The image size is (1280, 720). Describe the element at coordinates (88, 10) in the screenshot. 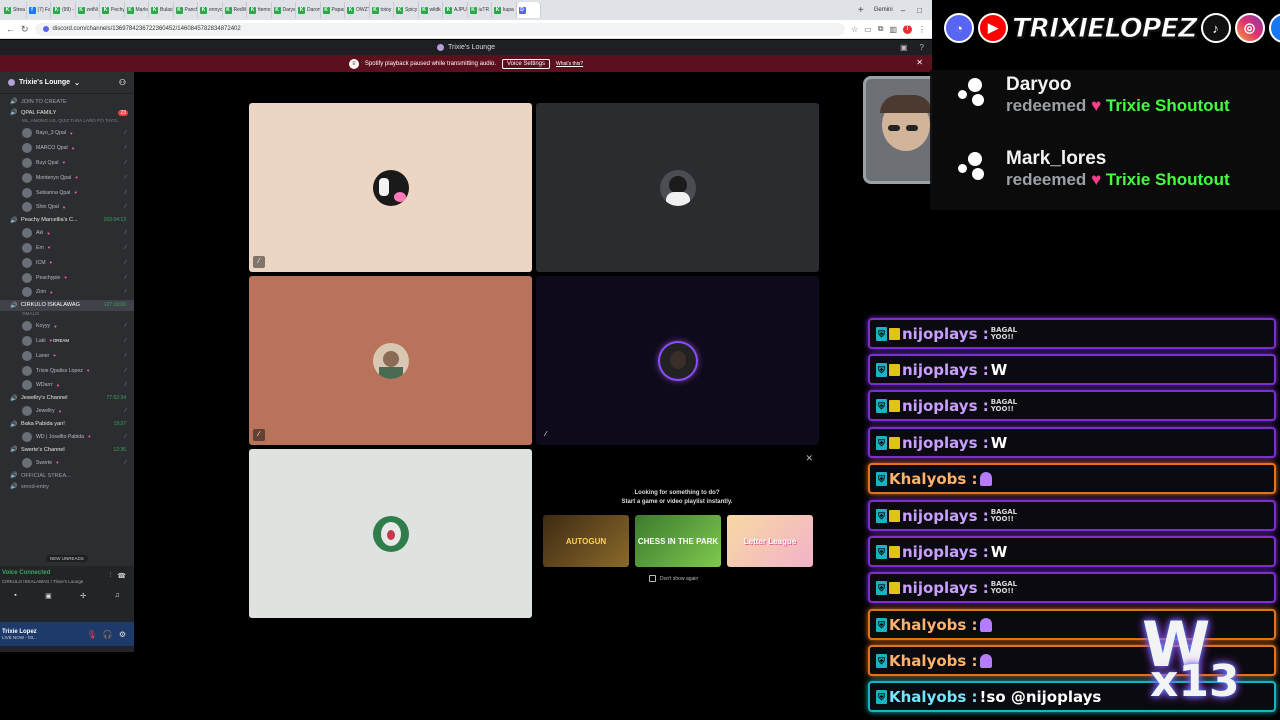

I see `browser-tab: KzetNi` at that location.